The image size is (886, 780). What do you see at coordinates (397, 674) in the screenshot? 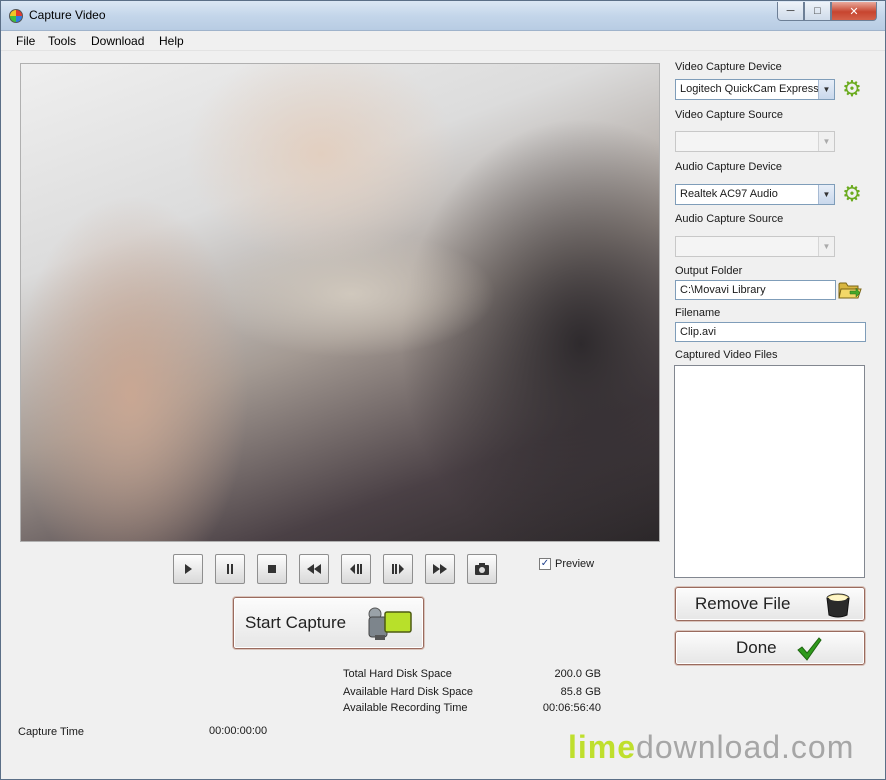
I see `total-disk-label: Total Hard Disk Space` at bounding box center [397, 674].